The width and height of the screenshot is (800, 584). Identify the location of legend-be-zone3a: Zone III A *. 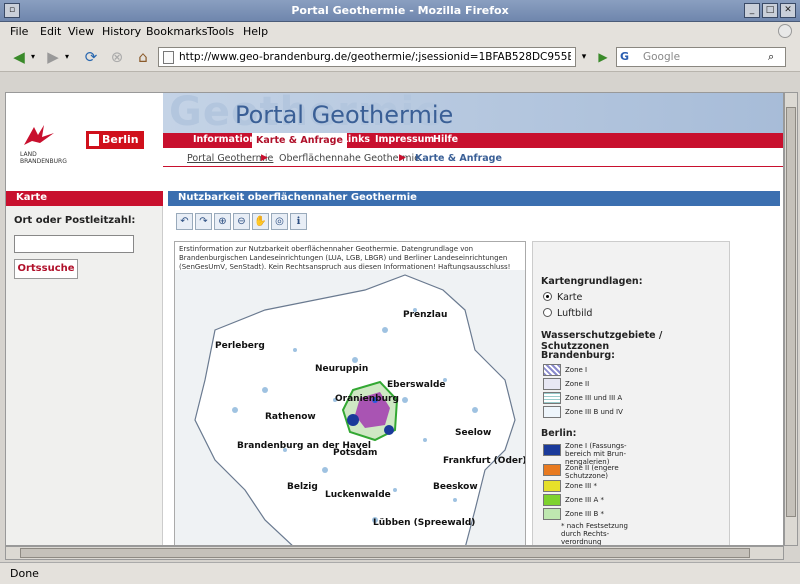
(584, 500).